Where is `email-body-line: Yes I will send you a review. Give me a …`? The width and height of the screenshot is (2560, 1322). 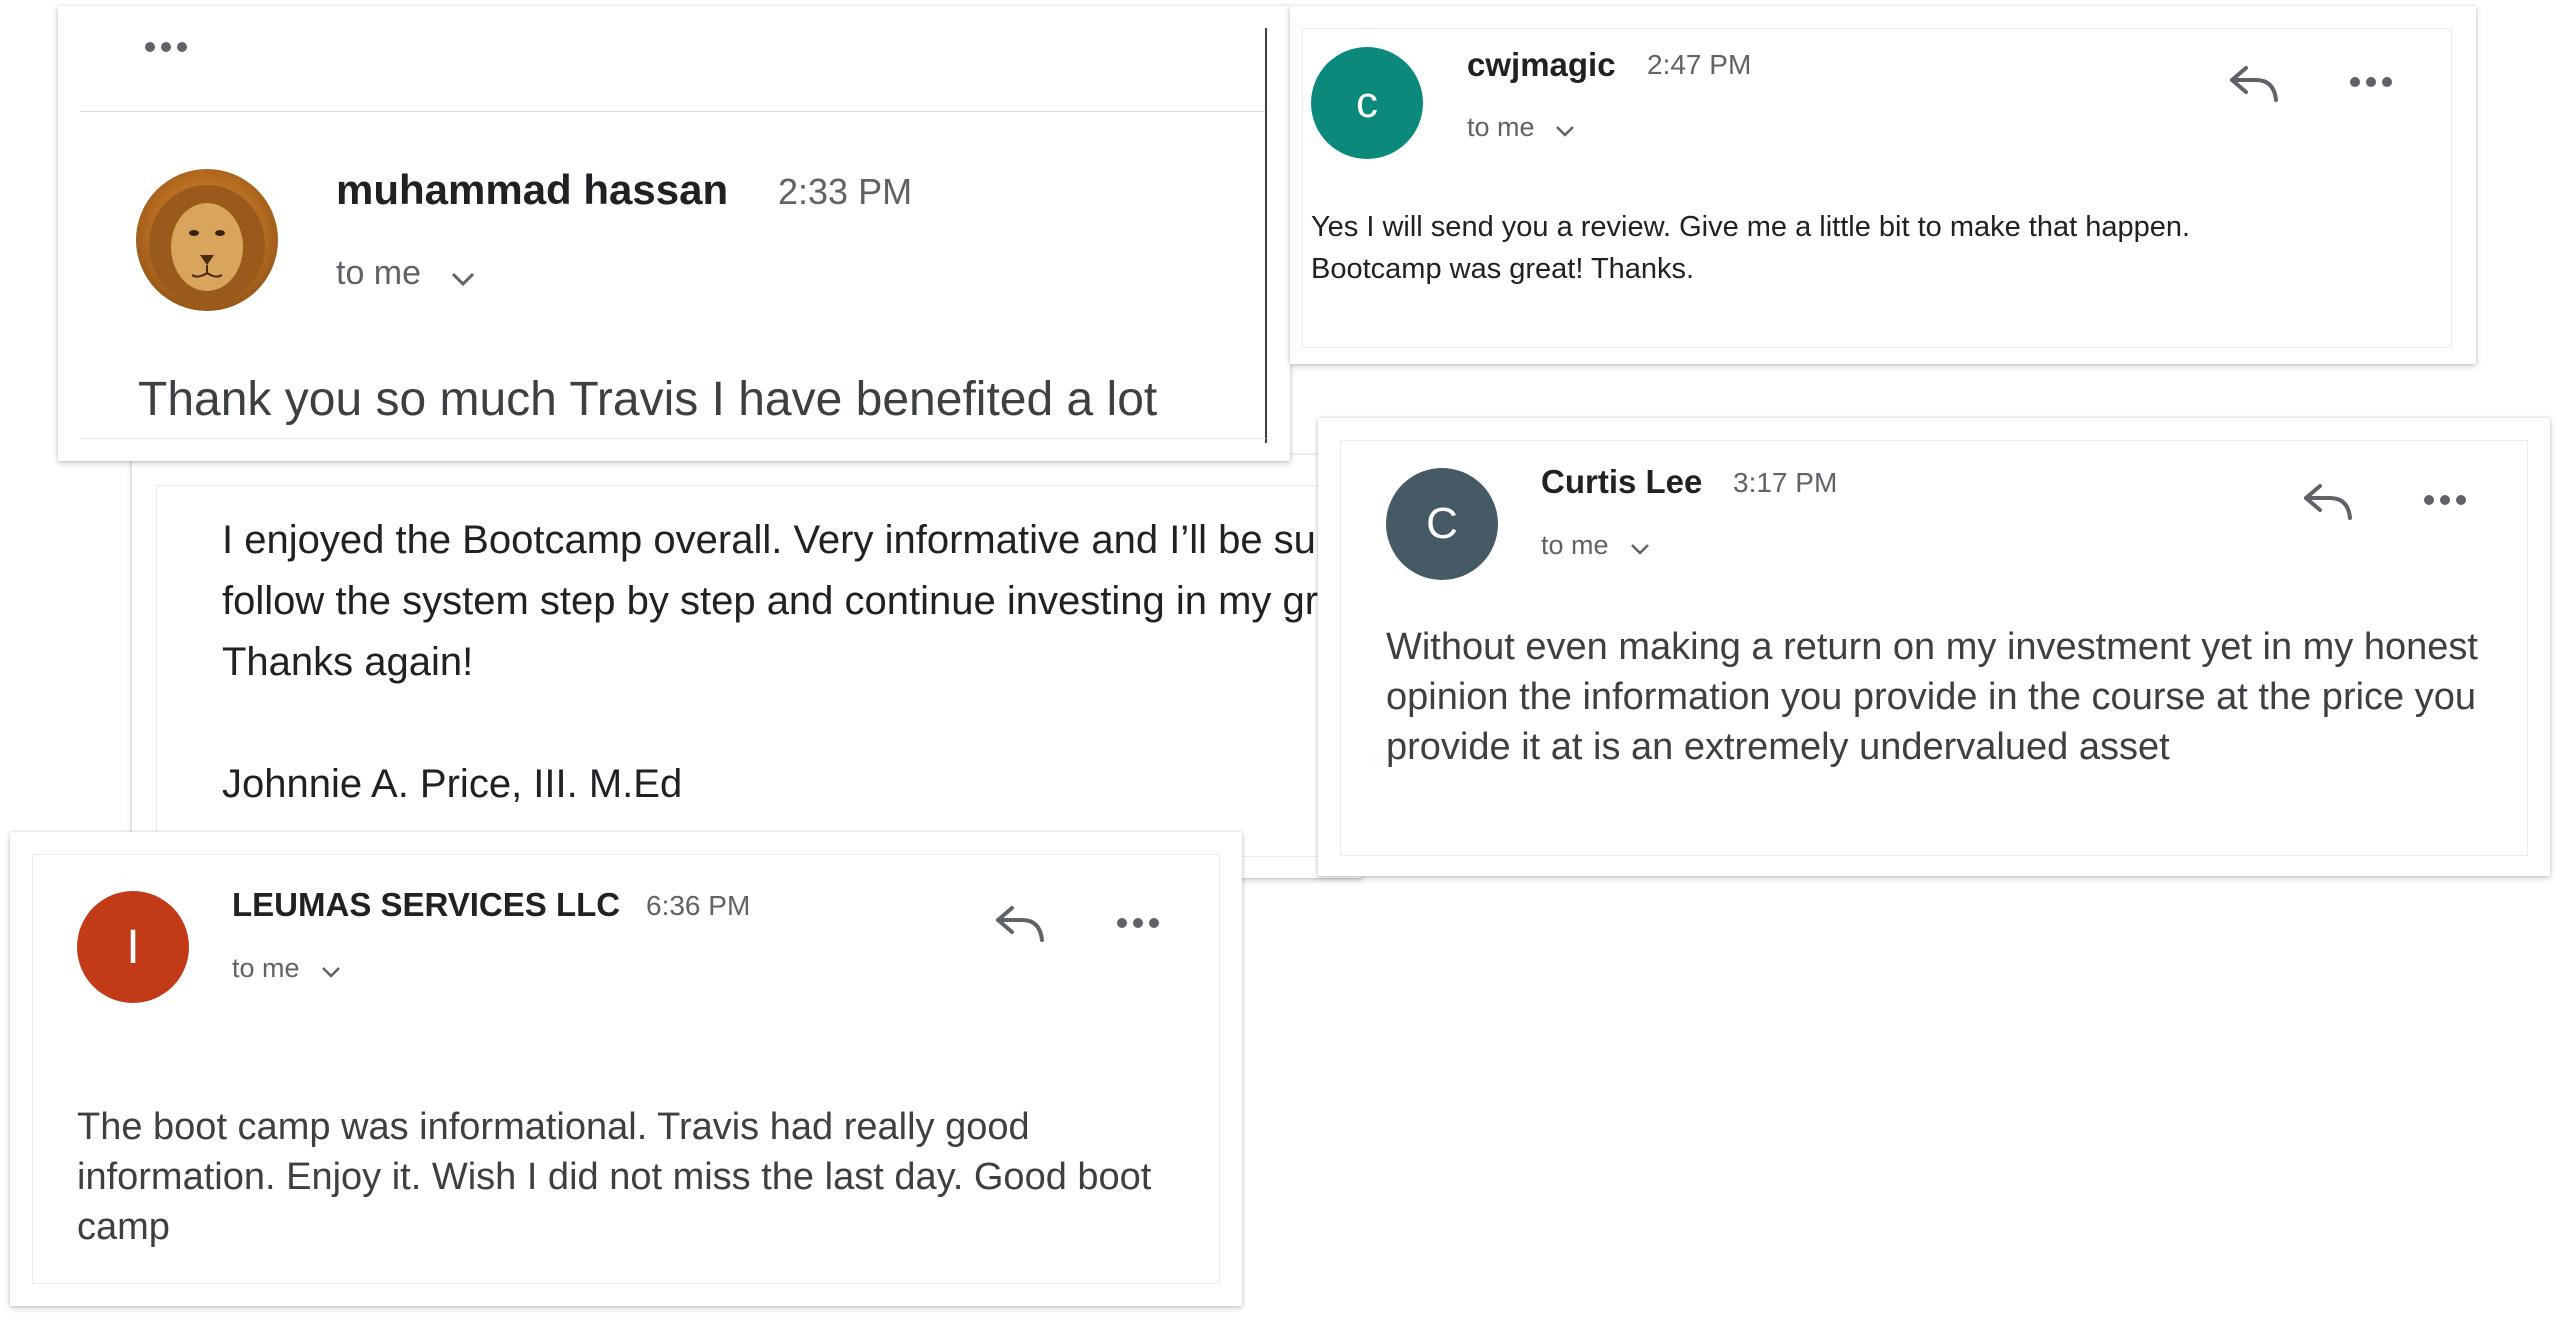
email-body-line: Yes I will send you a review. Give me a … is located at coordinates (1751, 227).